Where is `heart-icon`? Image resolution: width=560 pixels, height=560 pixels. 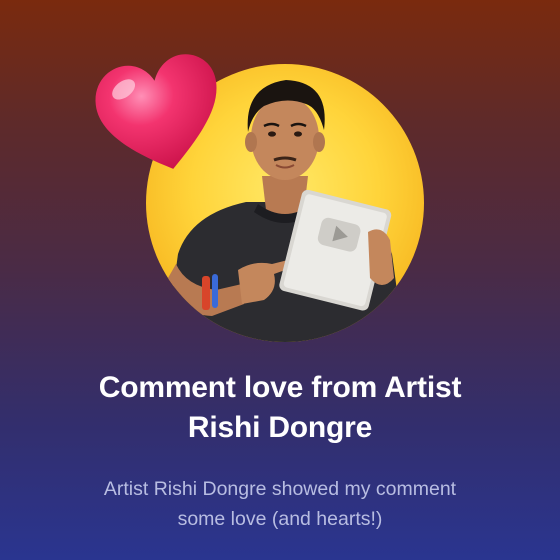 heart-icon is located at coordinates (156, 111).